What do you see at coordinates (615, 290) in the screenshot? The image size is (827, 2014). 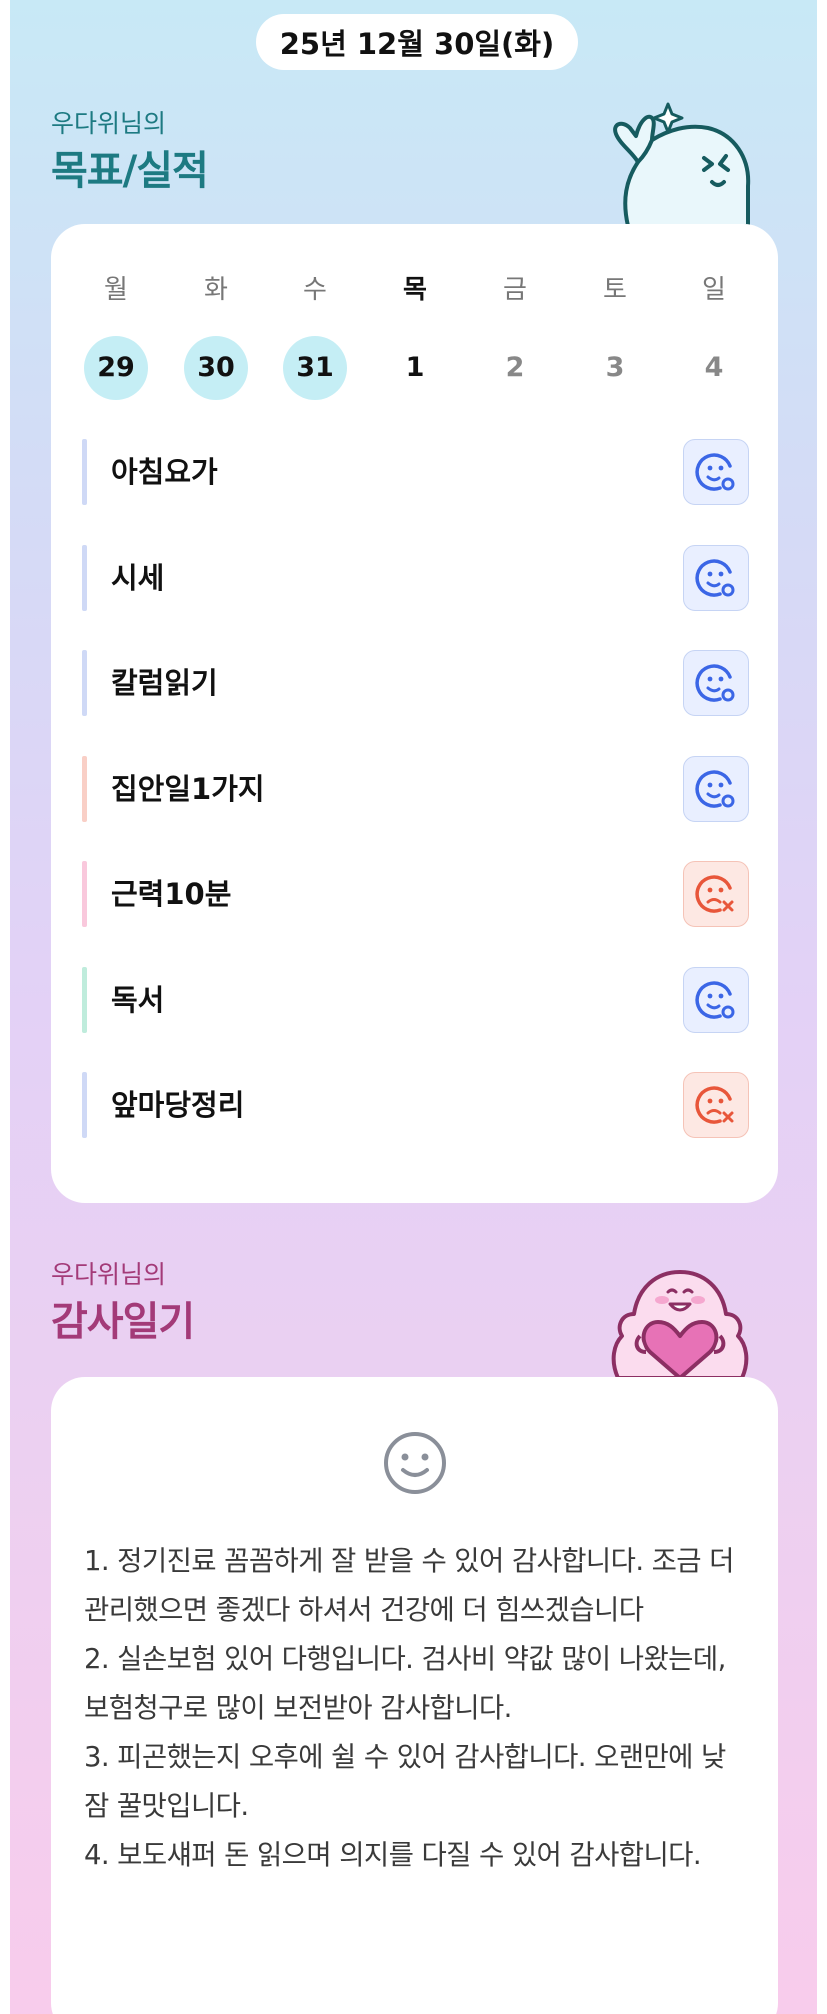 I see `day-name: 토` at bounding box center [615, 290].